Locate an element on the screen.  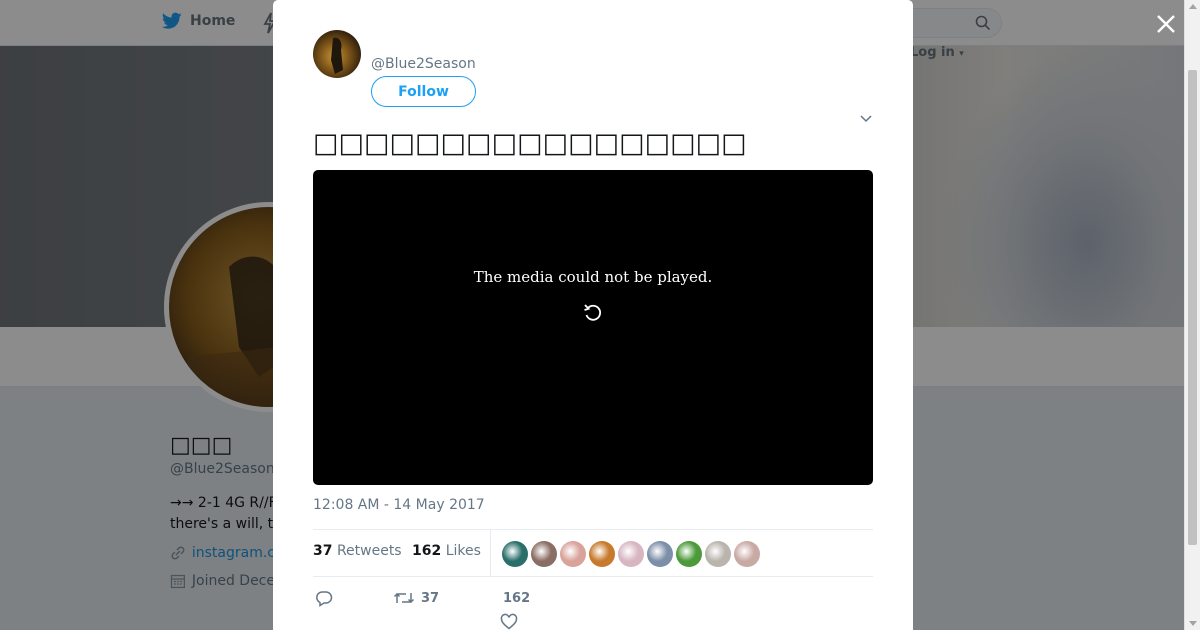
retweets-label: Retweets is located at coordinates (369, 551).